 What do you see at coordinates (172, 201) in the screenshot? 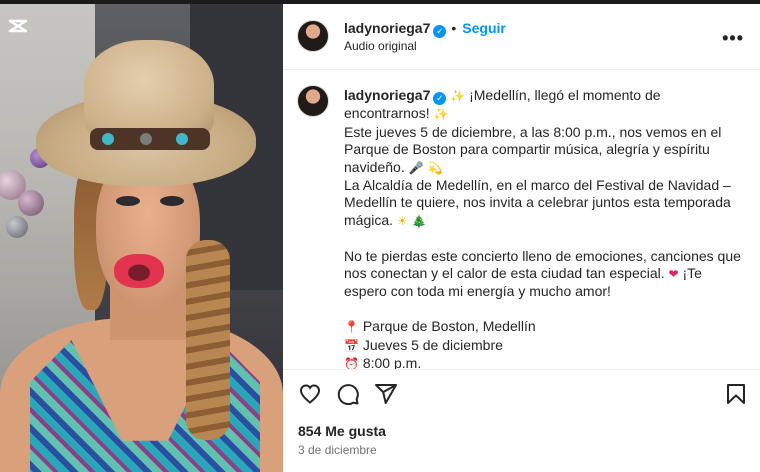
I see `right-eye` at bounding box center [172, 201].